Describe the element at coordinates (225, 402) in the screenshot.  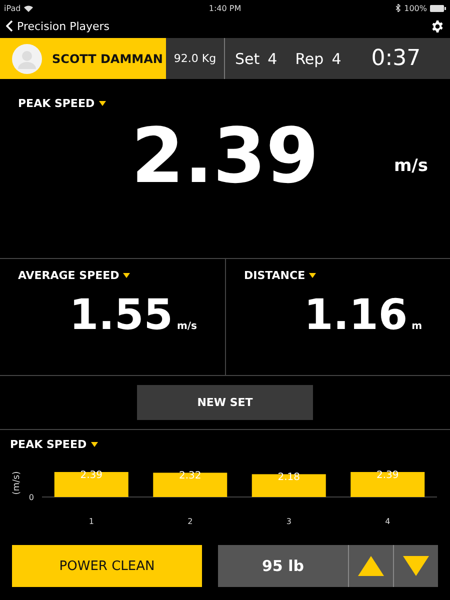
I see `new-set-button: NEW SET` at that location.